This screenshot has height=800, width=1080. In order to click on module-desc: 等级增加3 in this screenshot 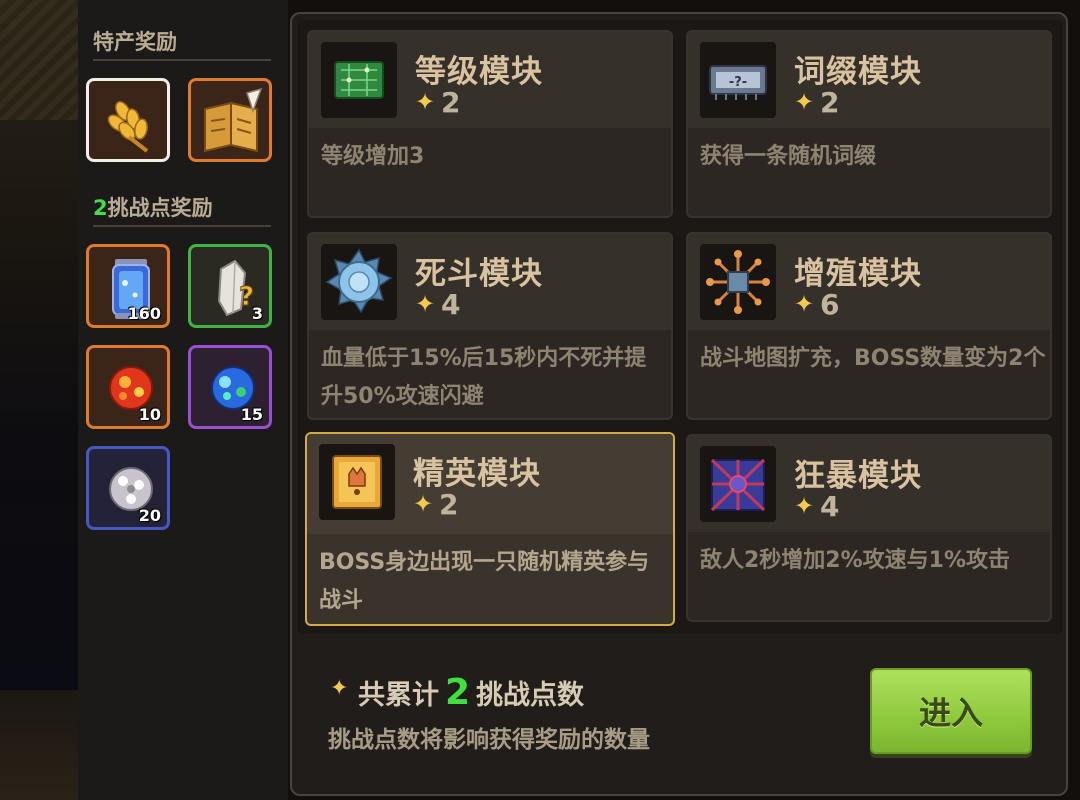, I will do `click(373, 156)`.